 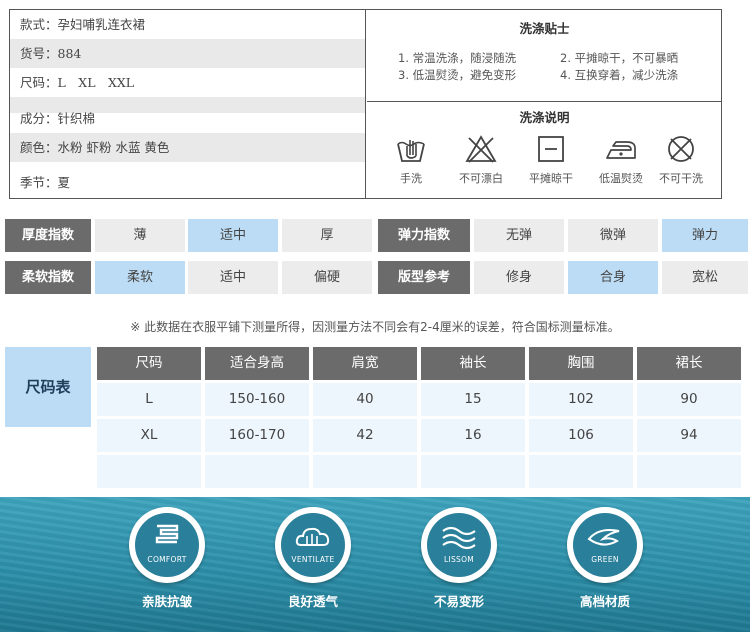 I want to click on feature-ventilate: VENTILATE 良好透气, so click(x=313, y=558).